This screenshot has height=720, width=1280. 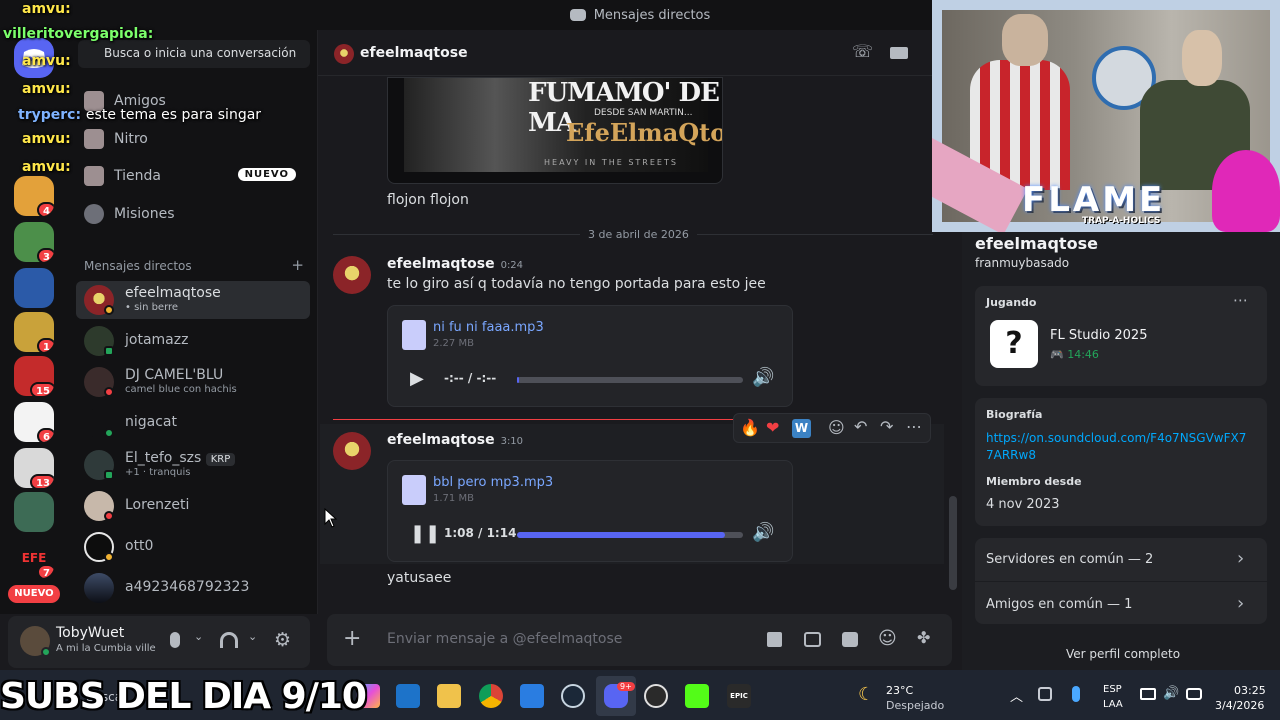 I want to click on battery-icon, so click(x=1194, y=694).